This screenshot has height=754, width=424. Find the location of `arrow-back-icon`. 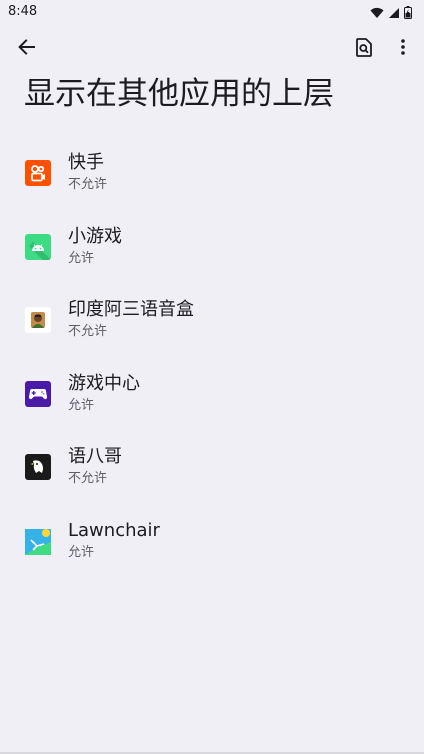

arrow-back-icon is located at coordinates (27, 49).